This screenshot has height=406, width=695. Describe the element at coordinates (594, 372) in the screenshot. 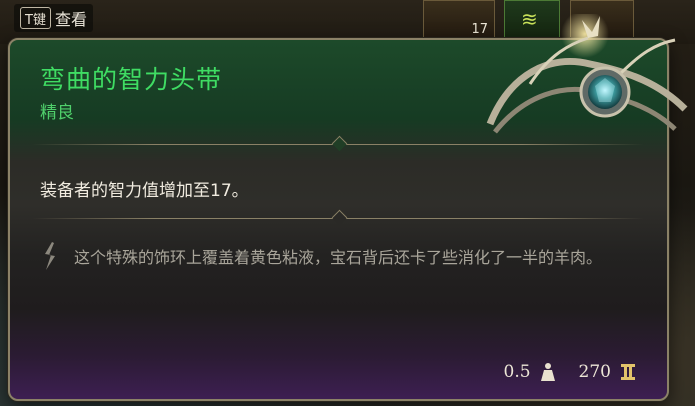

I see `item-value: 270` at that location.